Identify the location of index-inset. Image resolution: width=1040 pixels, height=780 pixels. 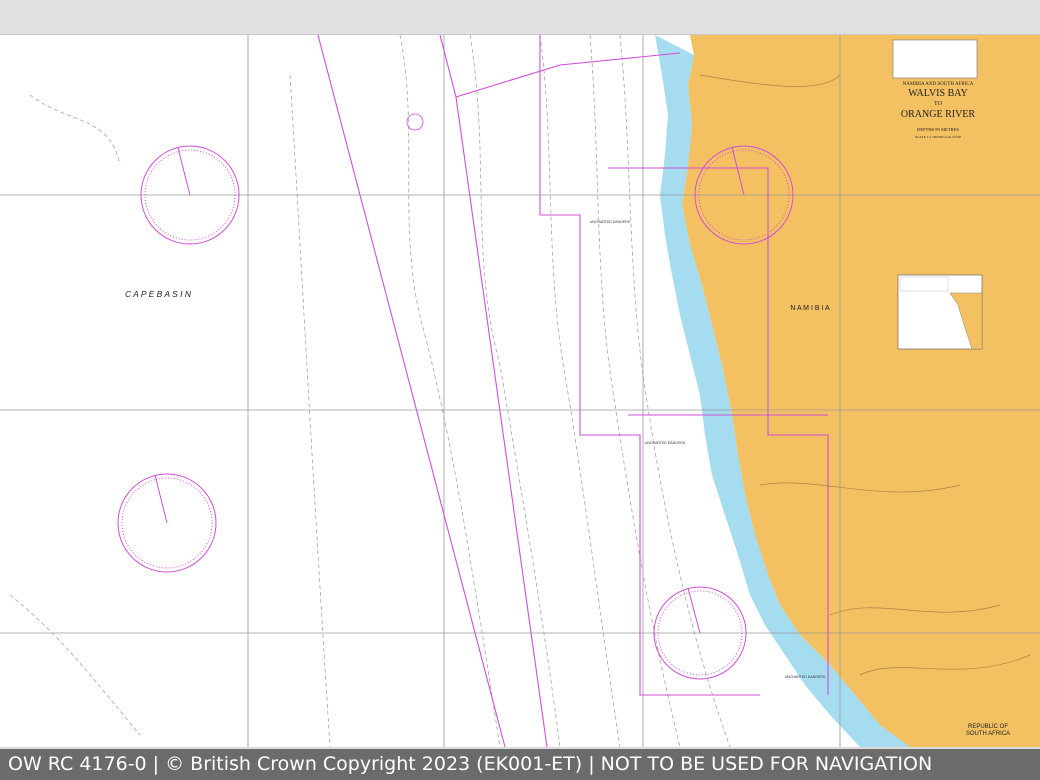
(940, 312).